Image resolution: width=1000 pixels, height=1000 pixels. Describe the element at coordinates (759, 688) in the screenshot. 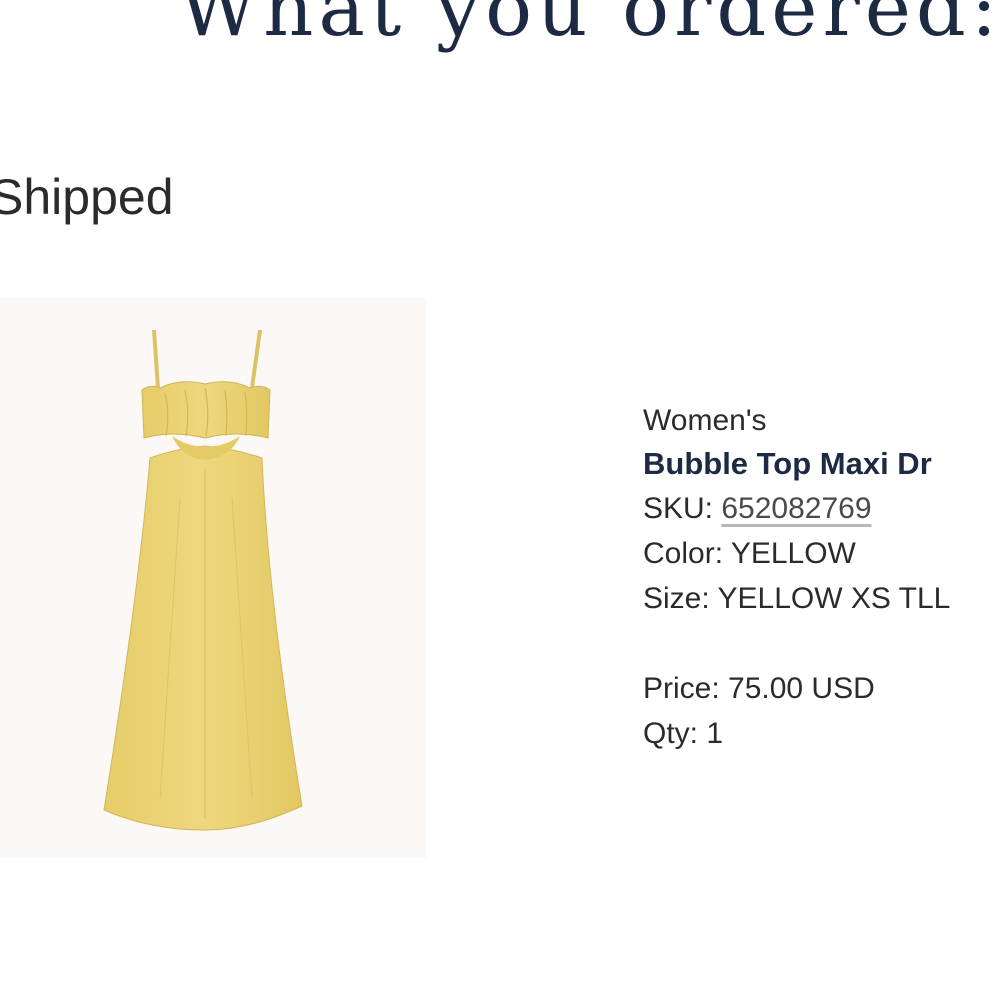

I see `item-price: Price: 75.00 USD` at that location.